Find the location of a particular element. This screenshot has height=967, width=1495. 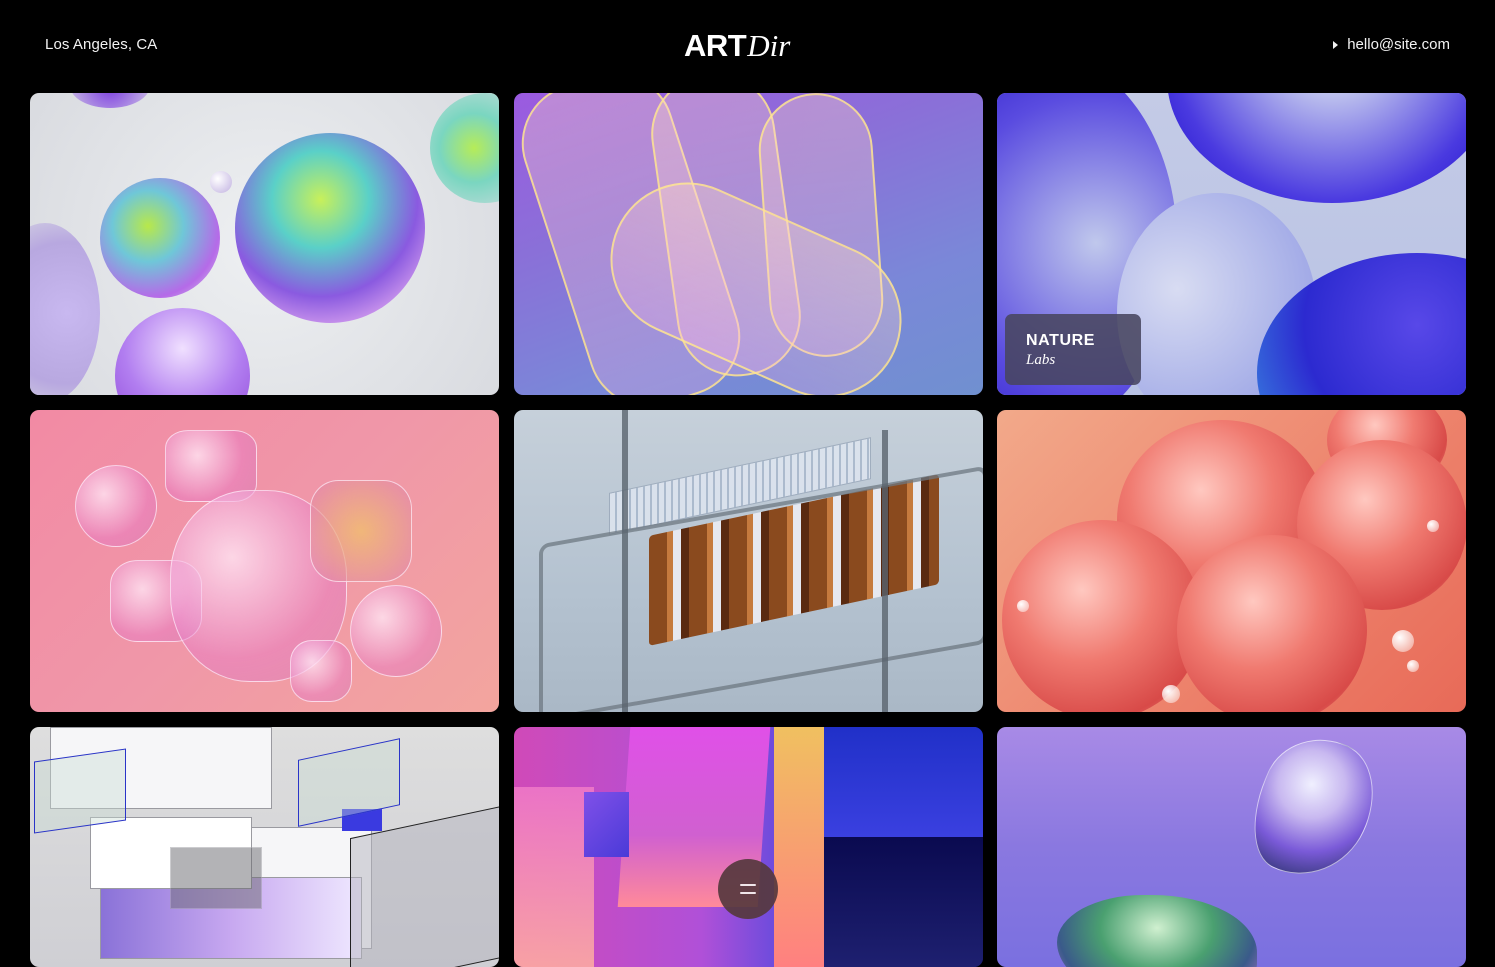

site-header: Los Angeles, CA ART Dir hello@site.com is located at coordinates (747, 46).